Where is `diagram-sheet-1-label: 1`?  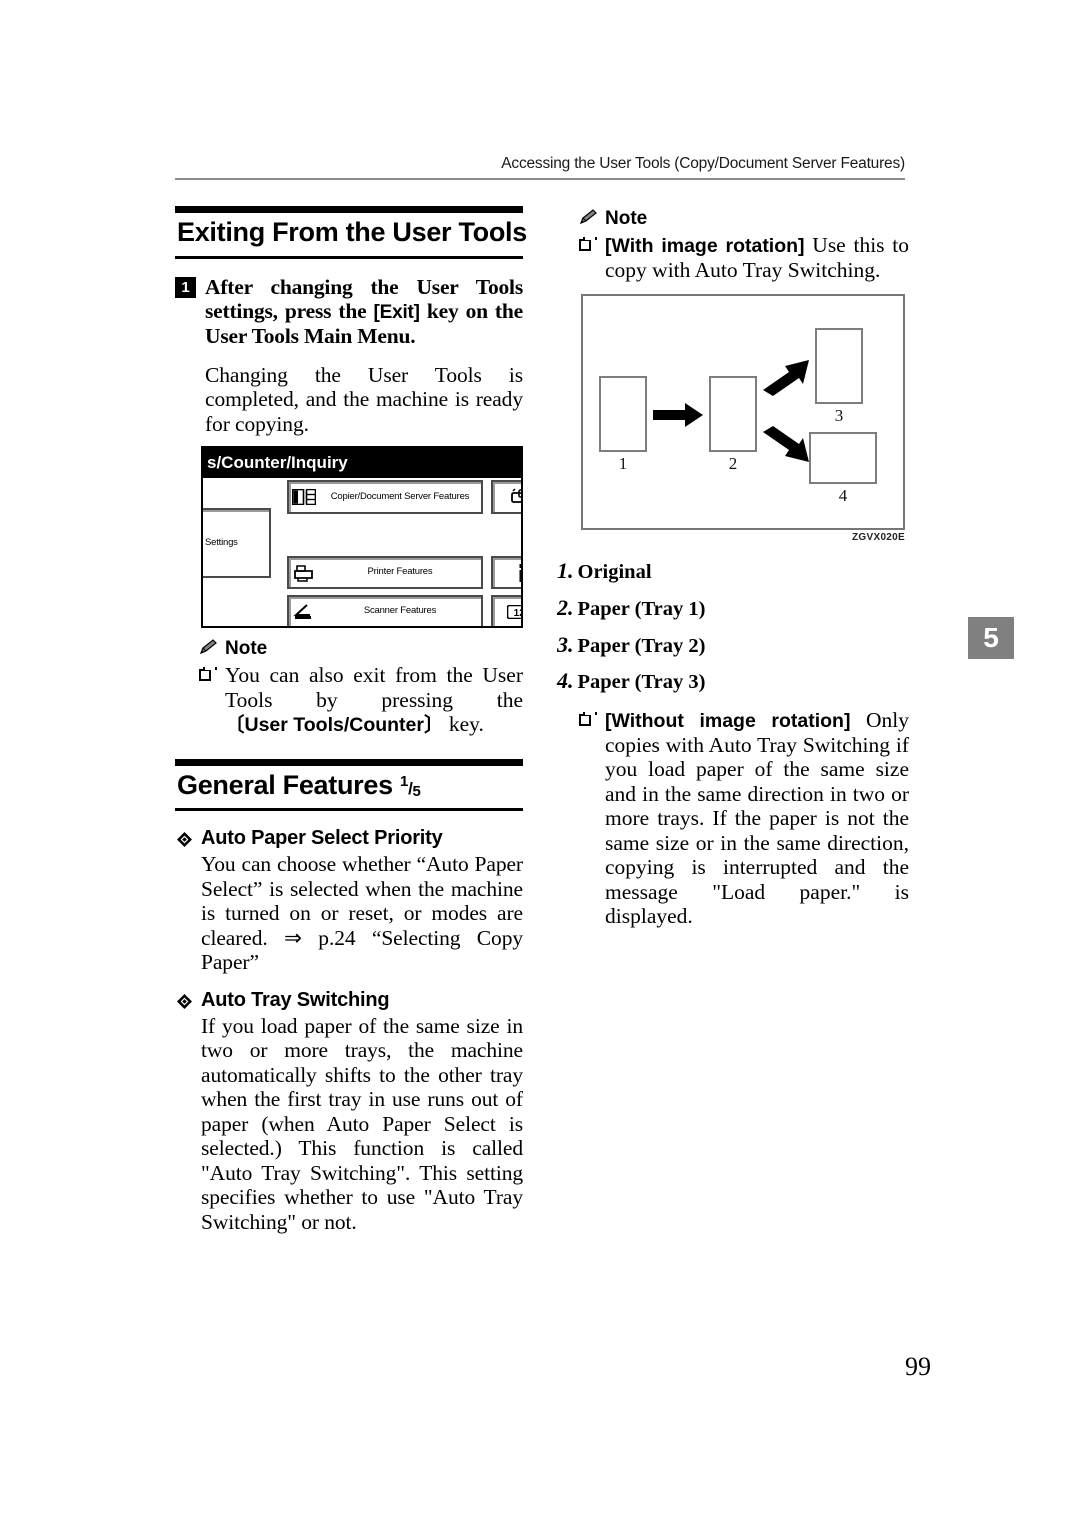 diagram-sheet-1-label: 1 is located at coordinates (623, 463).